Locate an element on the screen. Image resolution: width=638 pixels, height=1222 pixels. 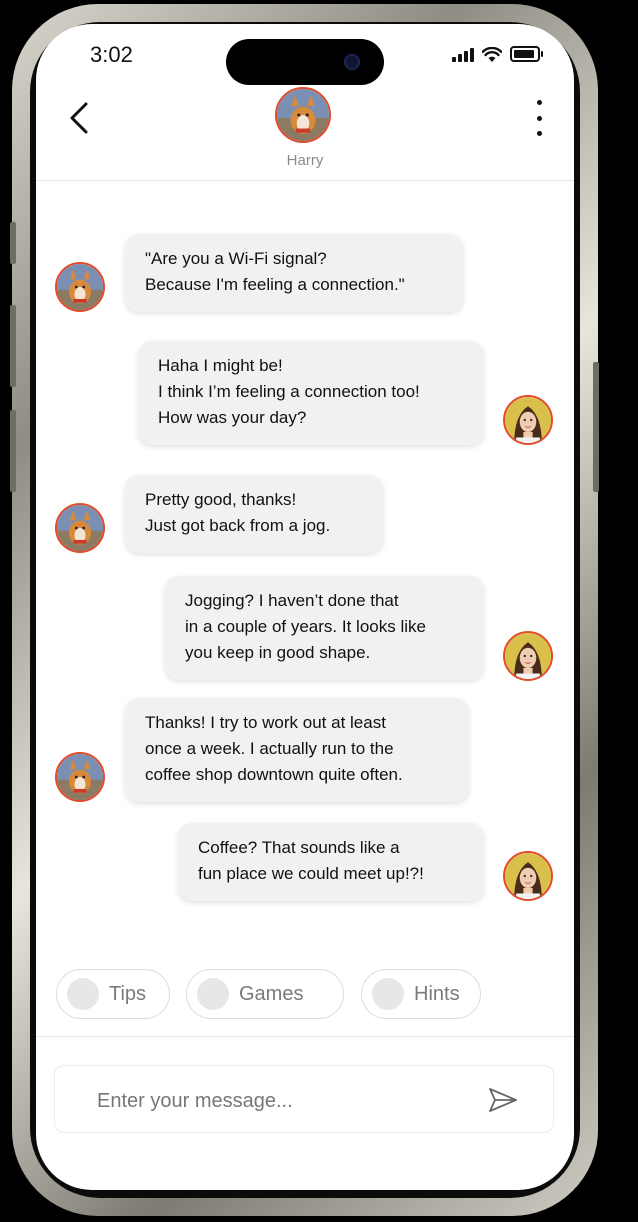
more-options-icon is located at coordinates (539, 118).